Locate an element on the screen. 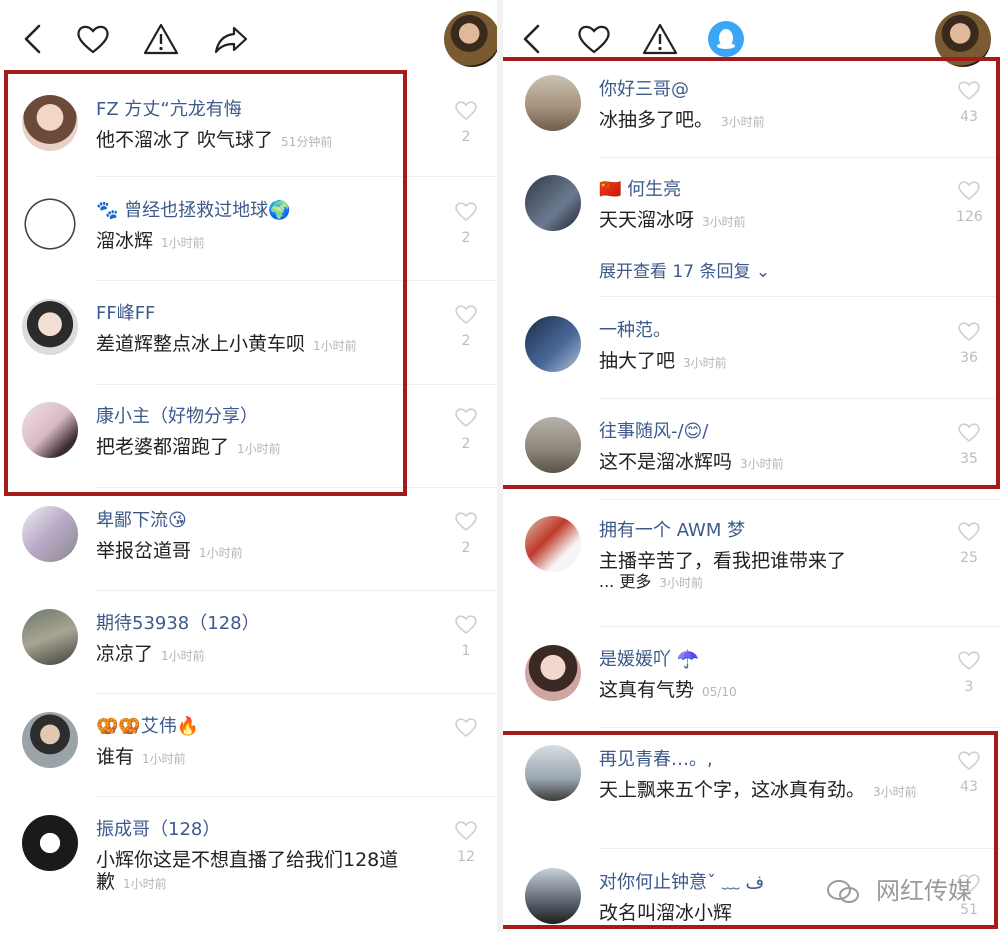 The width and height of the screenshot is (1000, 932). share-icon is located at coordinates (231, 39).